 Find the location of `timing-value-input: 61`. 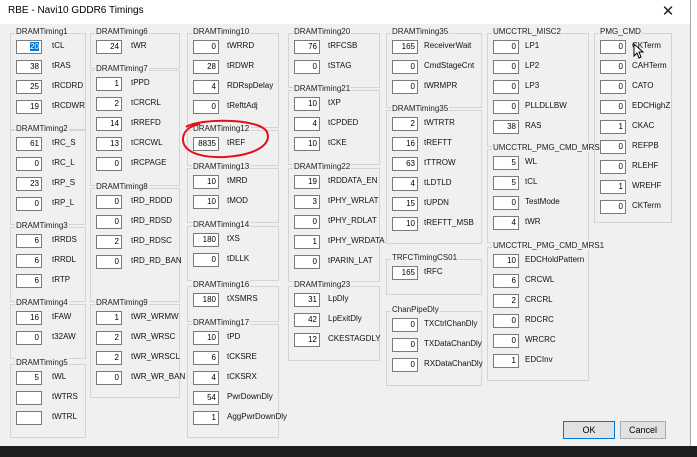

timing-value-input: 61 is located at coordinates (29, 144).